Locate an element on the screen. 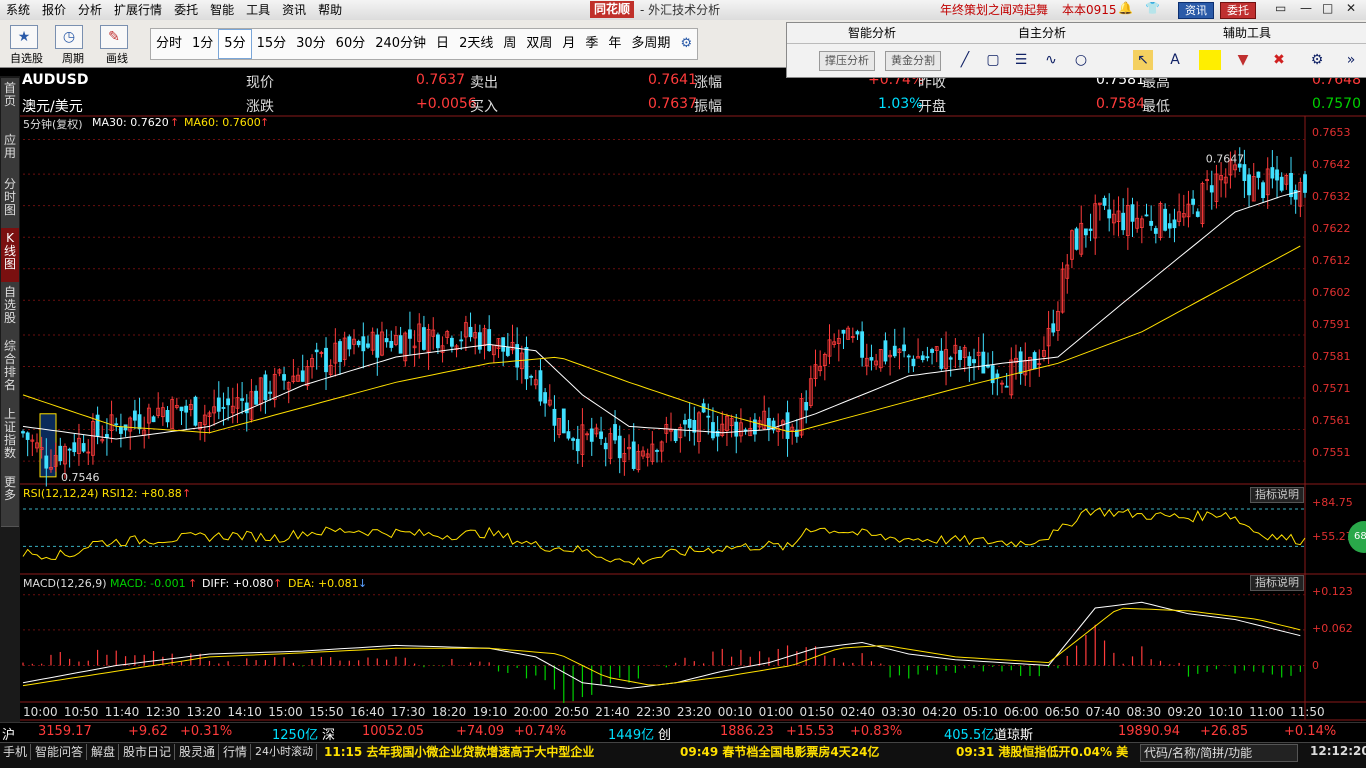 This screenshot has width=1366, height=768. golden-split-button: 黄金分割 is located at coordinates (913, 61).